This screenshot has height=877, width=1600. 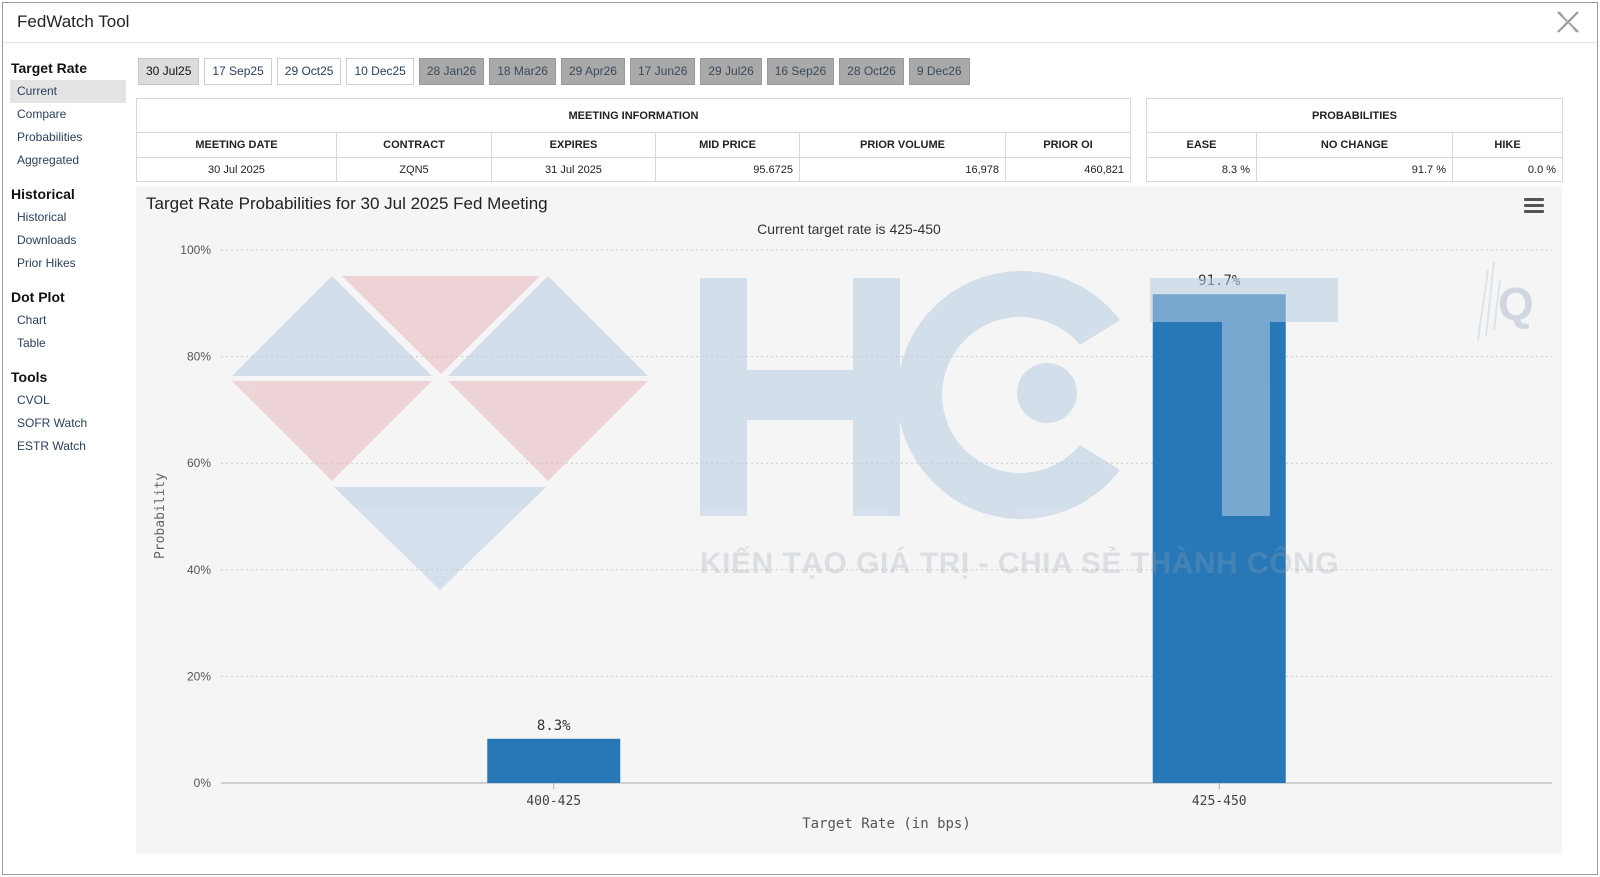 What do you see at coordinates (1219, 281) in the screenshot?
I see `data-label: 91.7%` at bounding box center [1219, 281].